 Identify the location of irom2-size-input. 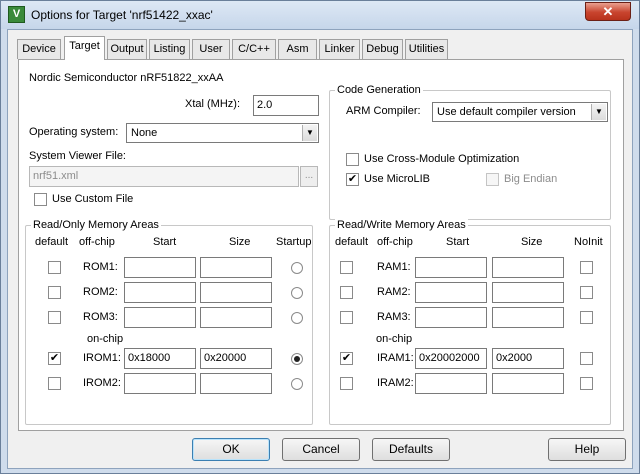
(236, 383).